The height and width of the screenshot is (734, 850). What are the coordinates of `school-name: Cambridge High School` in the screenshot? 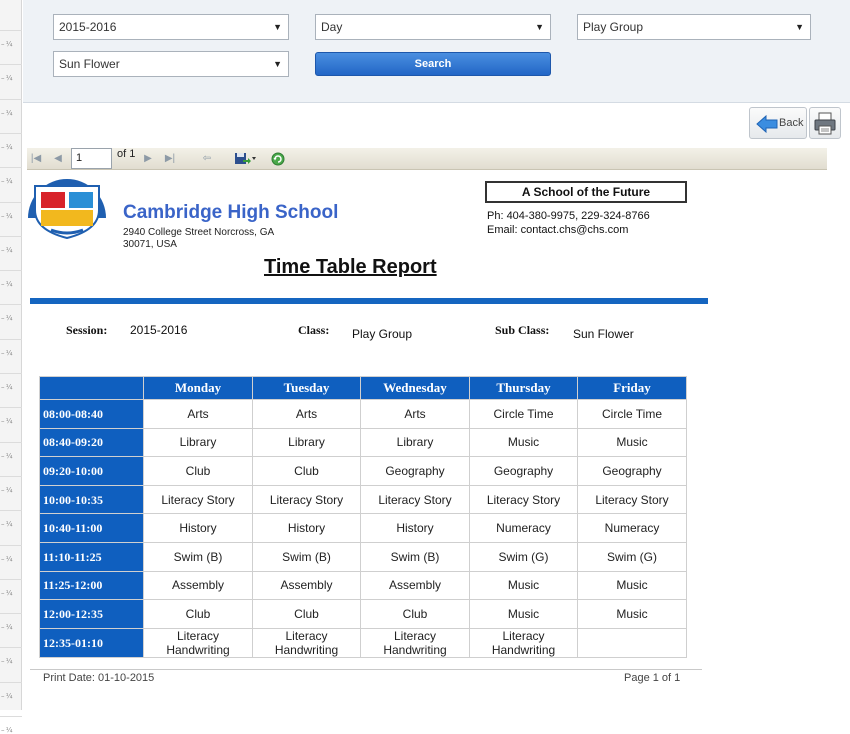 It's located at (231, 212).